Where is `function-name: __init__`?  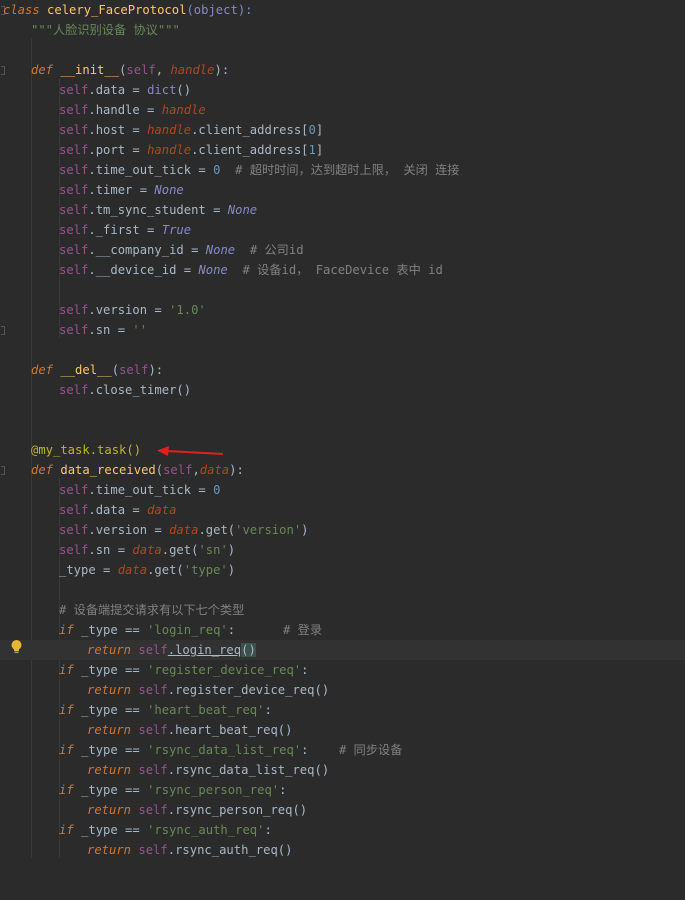
function-name: __init__ is located at coordinates (90, 70).